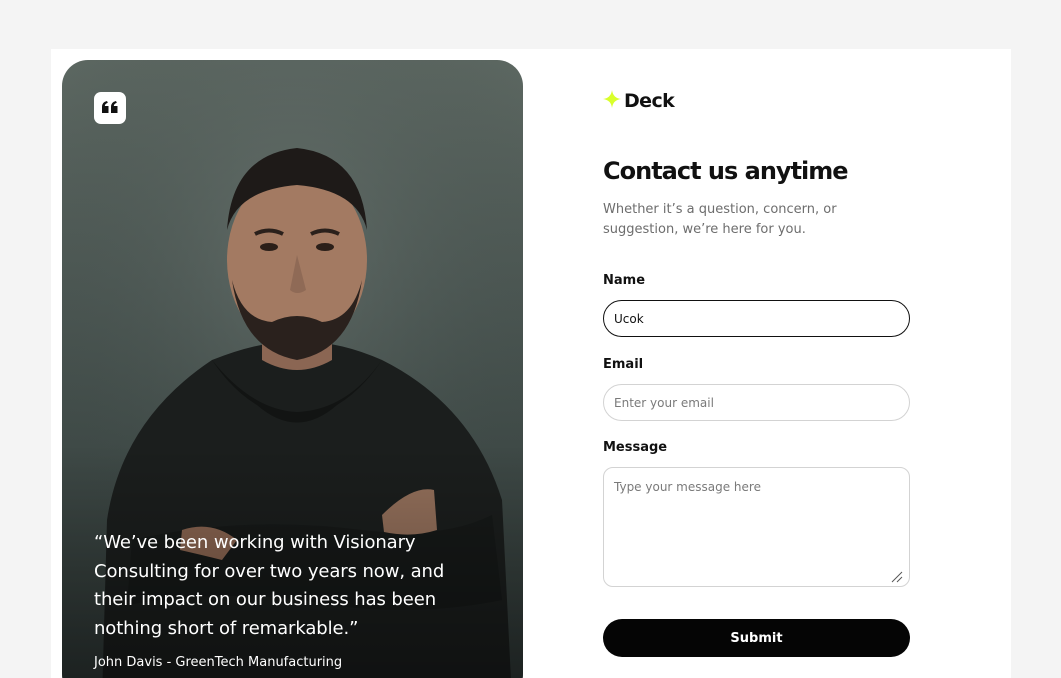 This screenshot has width=1061, height=678. I want to click on sparkle-star-icon, so click(612, 101).